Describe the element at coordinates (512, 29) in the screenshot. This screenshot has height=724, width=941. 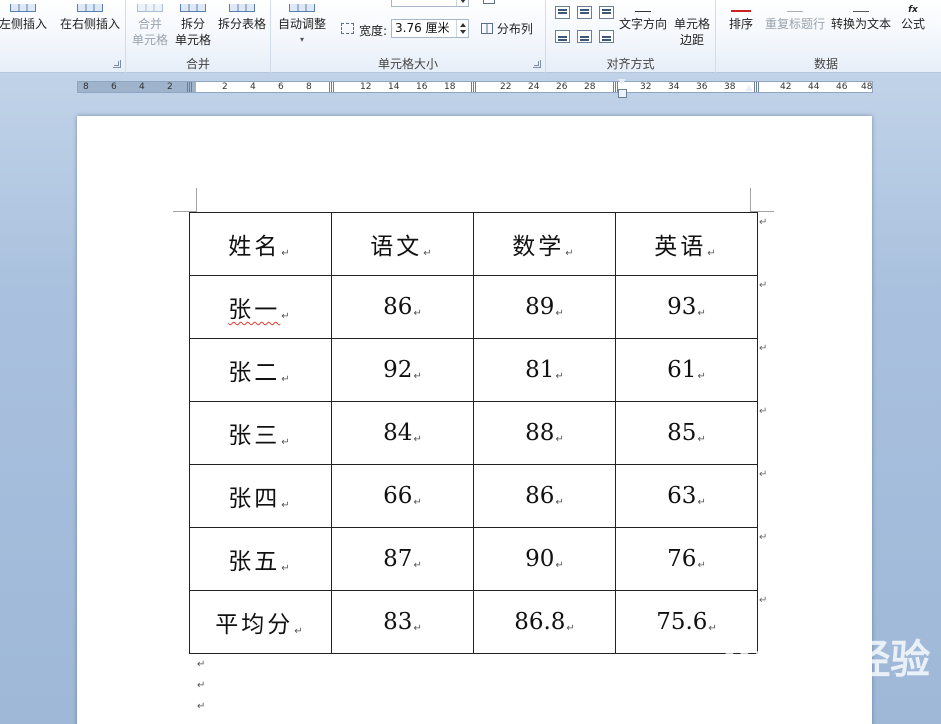
I see `distribute-cols-button: 分布列` at that location.